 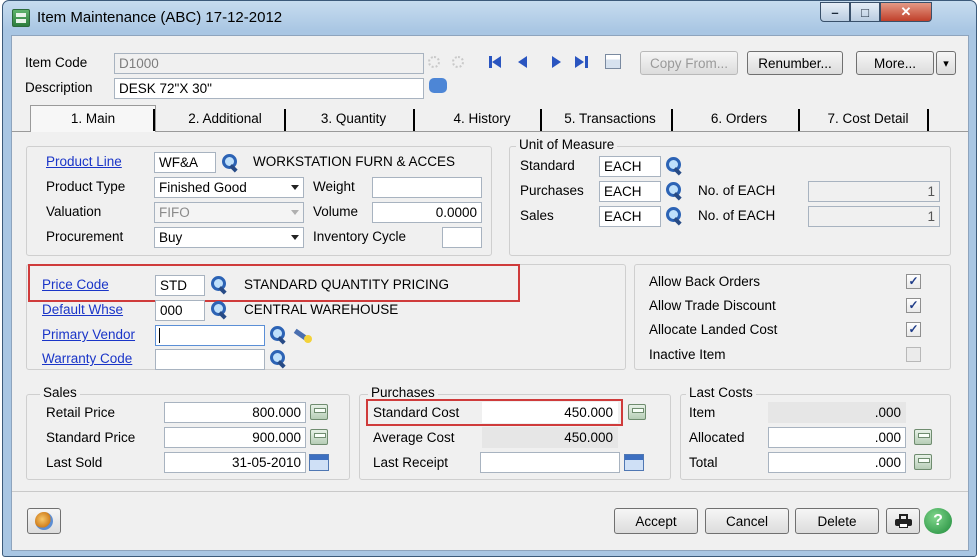 What do you see at coordinates (913, 354) in the screenshot?
I see `inactive-item-checkbox` at bounding box center [913, 354].